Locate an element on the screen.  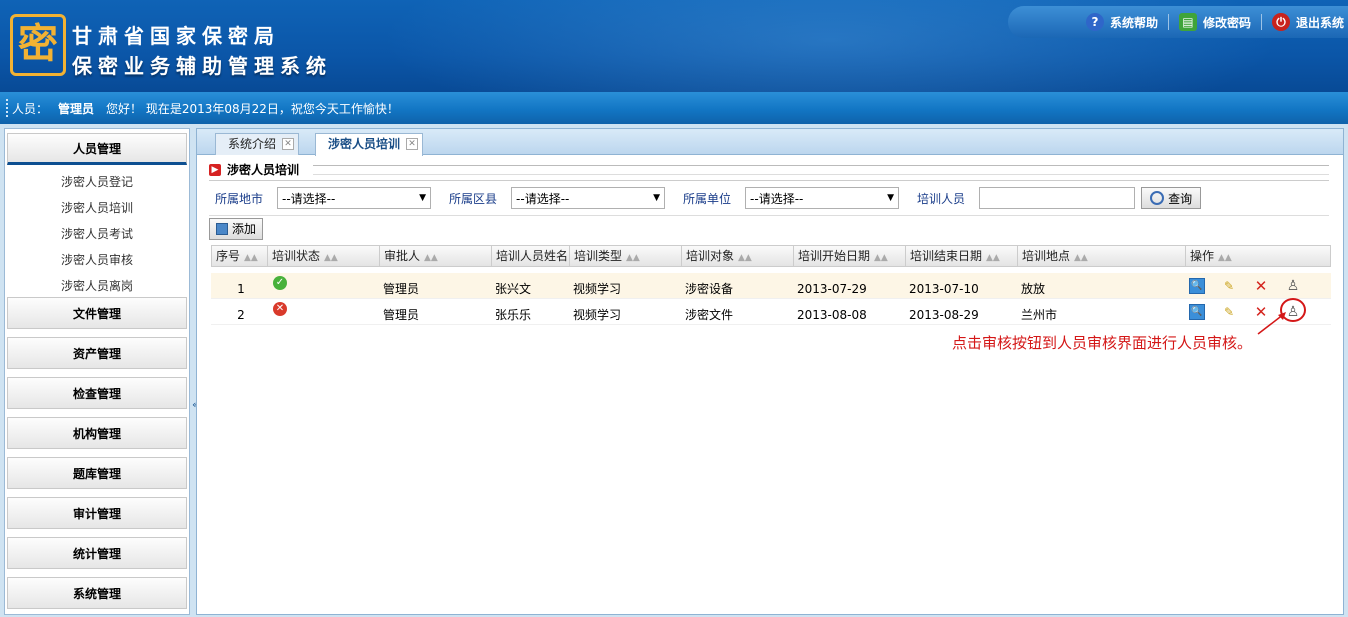
menu-inspection: 检查管理 is located at coordinates (97, 393).